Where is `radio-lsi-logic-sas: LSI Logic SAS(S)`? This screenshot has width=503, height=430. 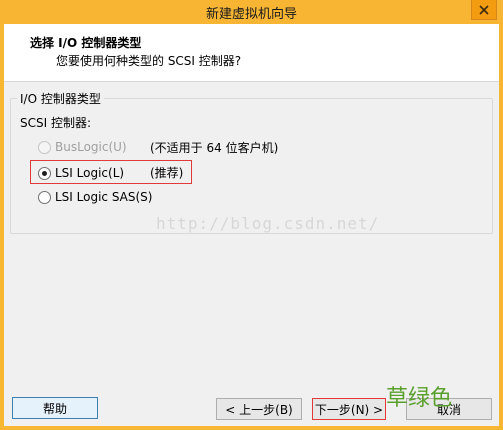
radio-lsi-logic-sas: LSI Logic SAS(S) is located at coordinates (95, 197).